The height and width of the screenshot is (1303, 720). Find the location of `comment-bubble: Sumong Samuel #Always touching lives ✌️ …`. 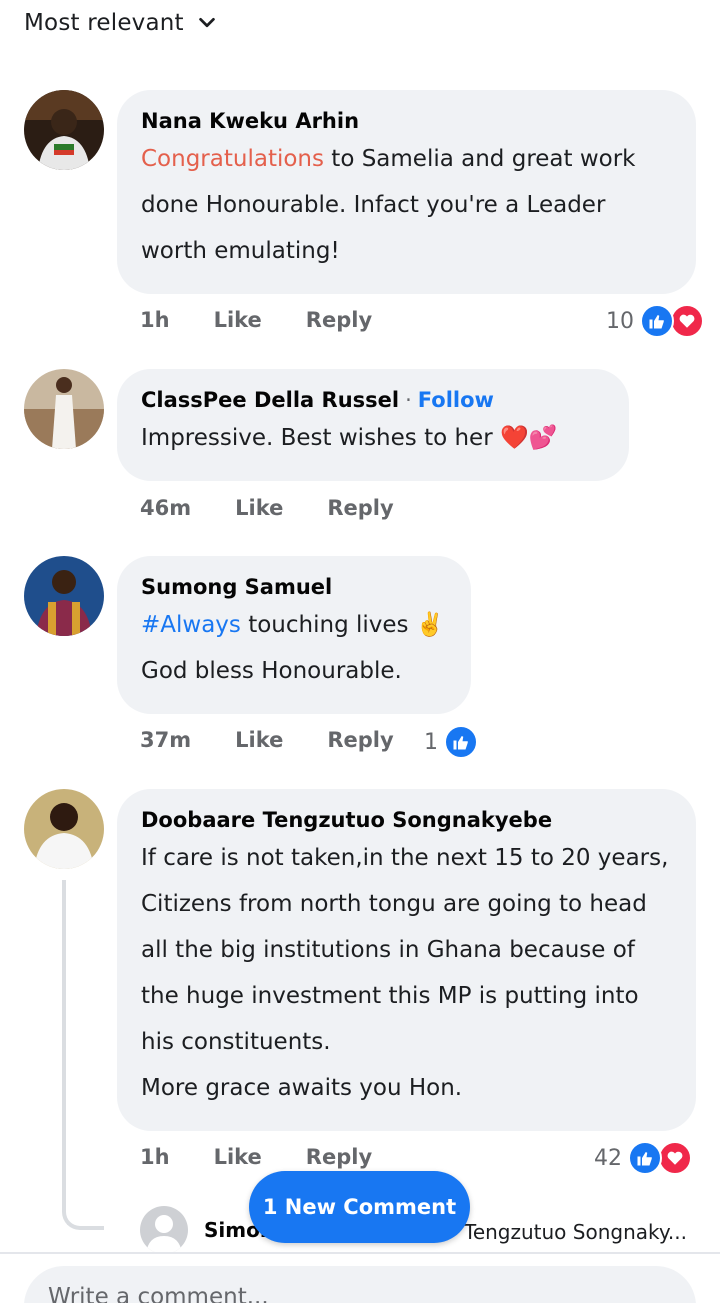

comment-bubble: Sumong Samuel #Always touching lives ✌️ … is located at coordinates (294, 635).